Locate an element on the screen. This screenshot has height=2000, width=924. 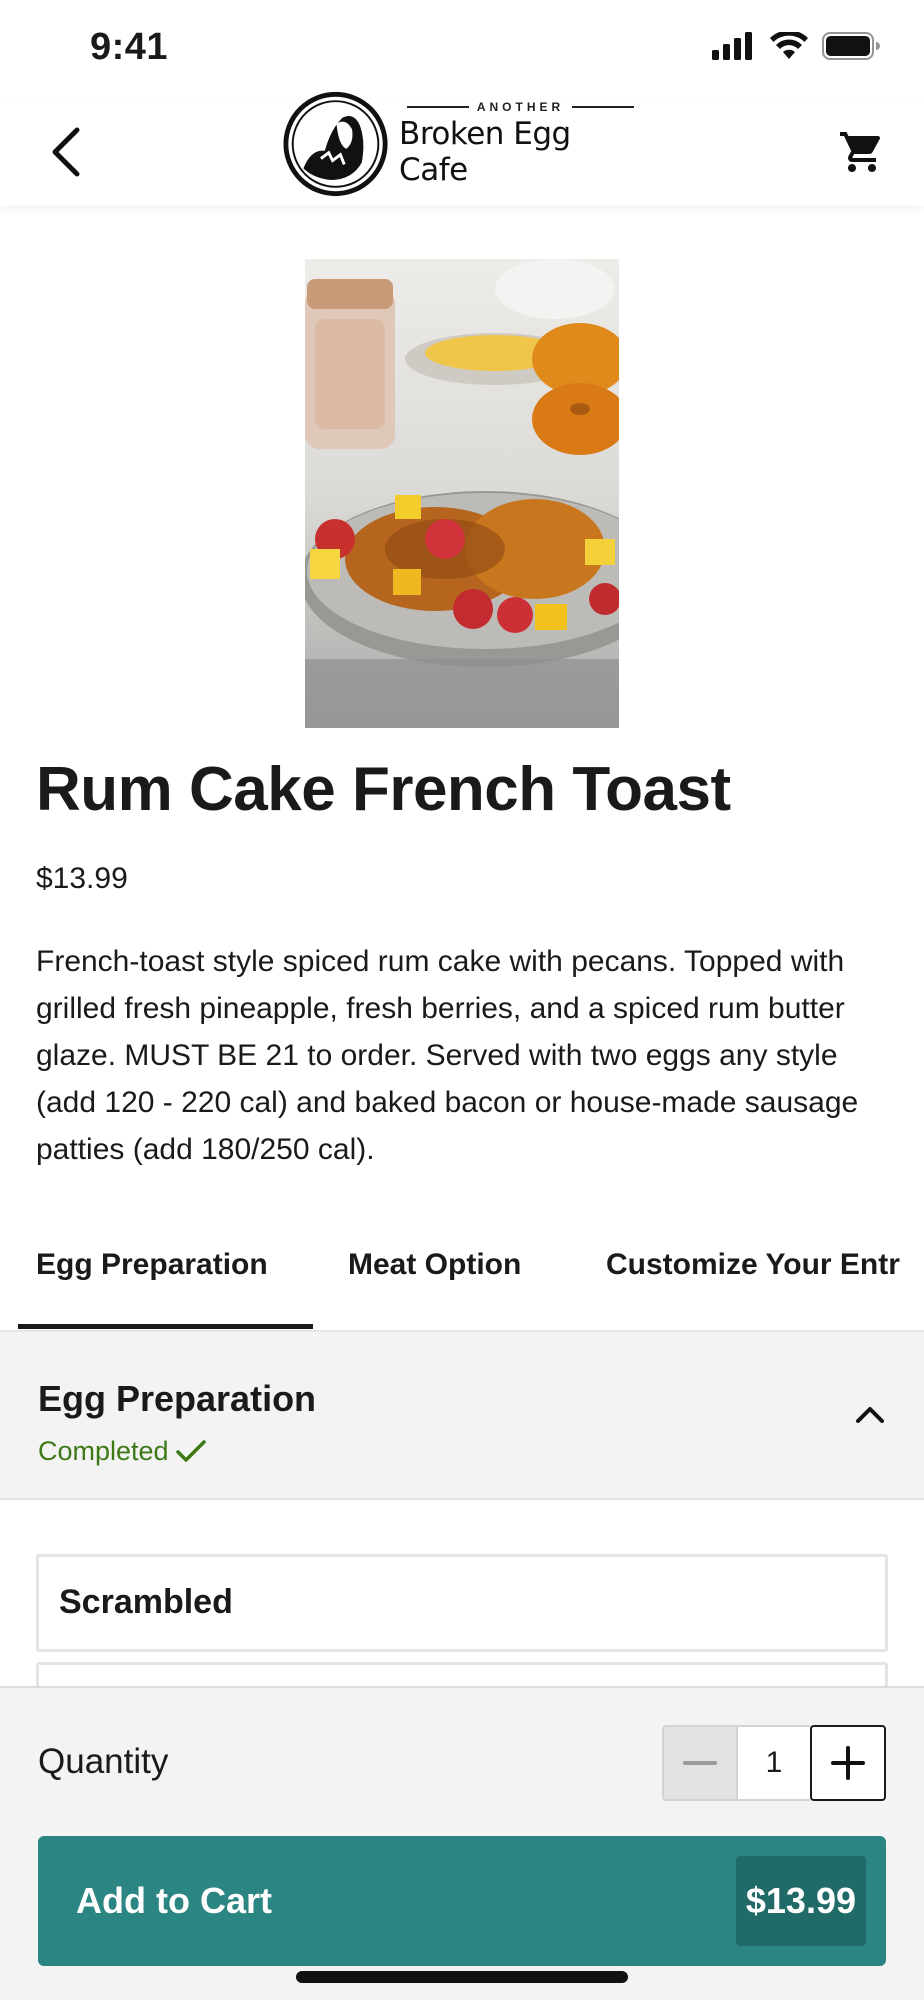
logo-text: ANOTHER Broken Egg Cafe is located at coordinates (520, 144).